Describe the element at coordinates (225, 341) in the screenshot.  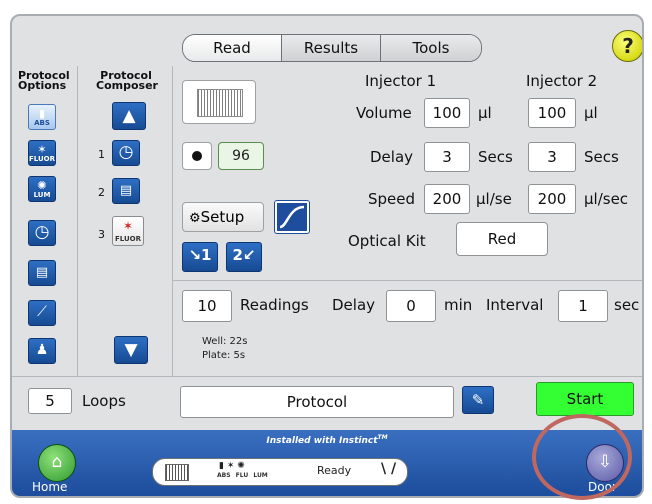
I see `well-time: Well: 22s` at that location.